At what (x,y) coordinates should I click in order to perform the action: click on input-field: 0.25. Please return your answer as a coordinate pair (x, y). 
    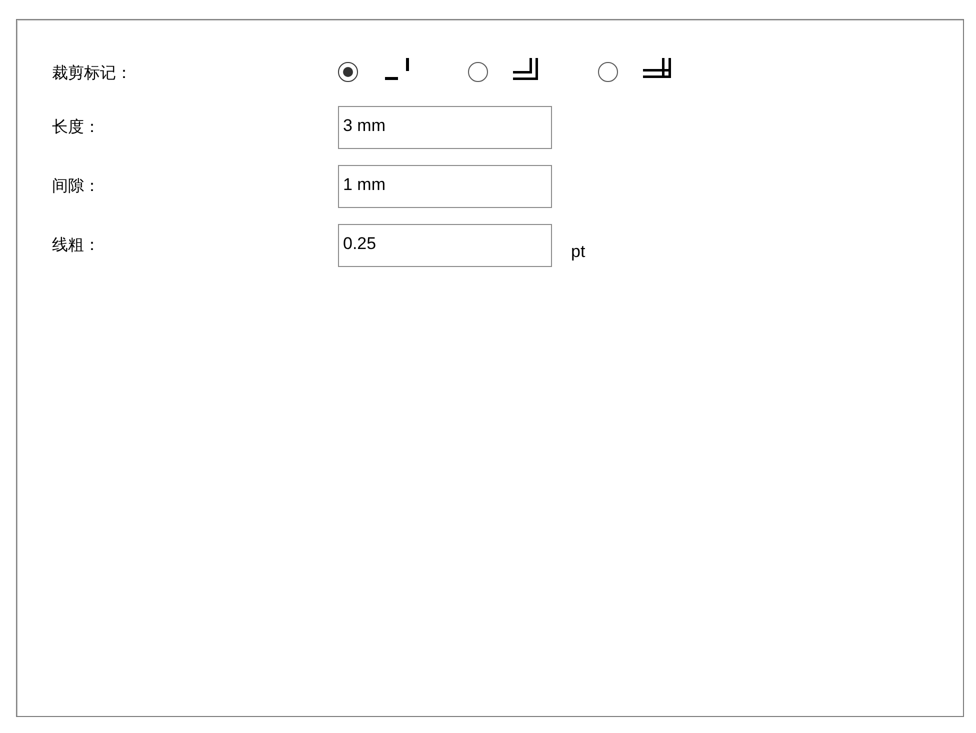
    Looking at the image, I should click on (445, 245).